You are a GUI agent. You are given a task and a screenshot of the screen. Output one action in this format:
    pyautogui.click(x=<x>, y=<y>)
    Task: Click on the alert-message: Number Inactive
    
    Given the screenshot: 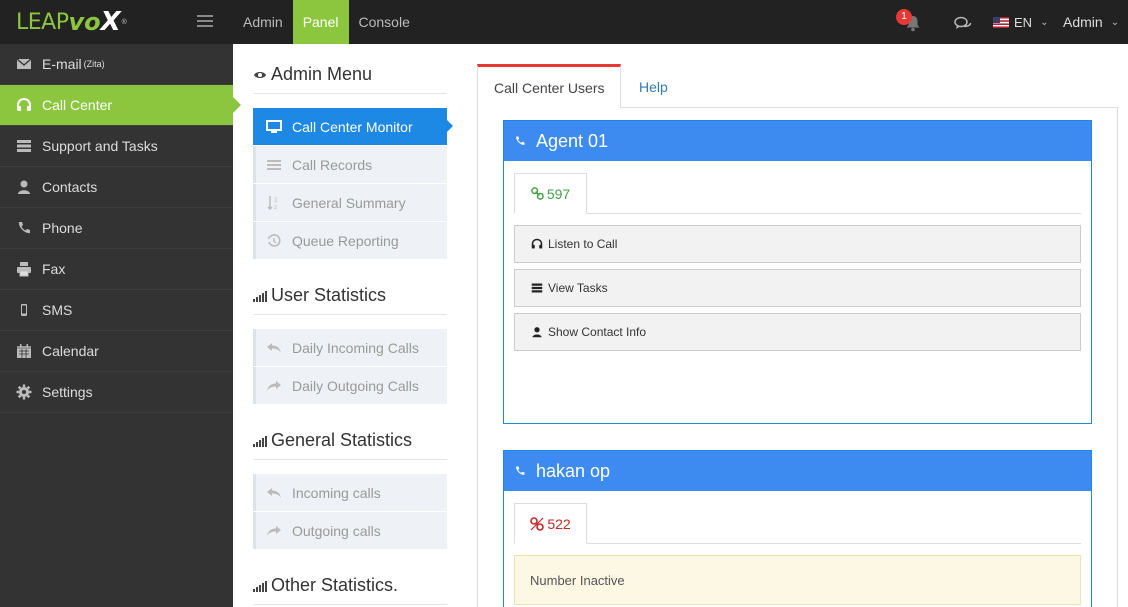 What is the action you would take?
    pyautogui.click(x=577, y=580)
    